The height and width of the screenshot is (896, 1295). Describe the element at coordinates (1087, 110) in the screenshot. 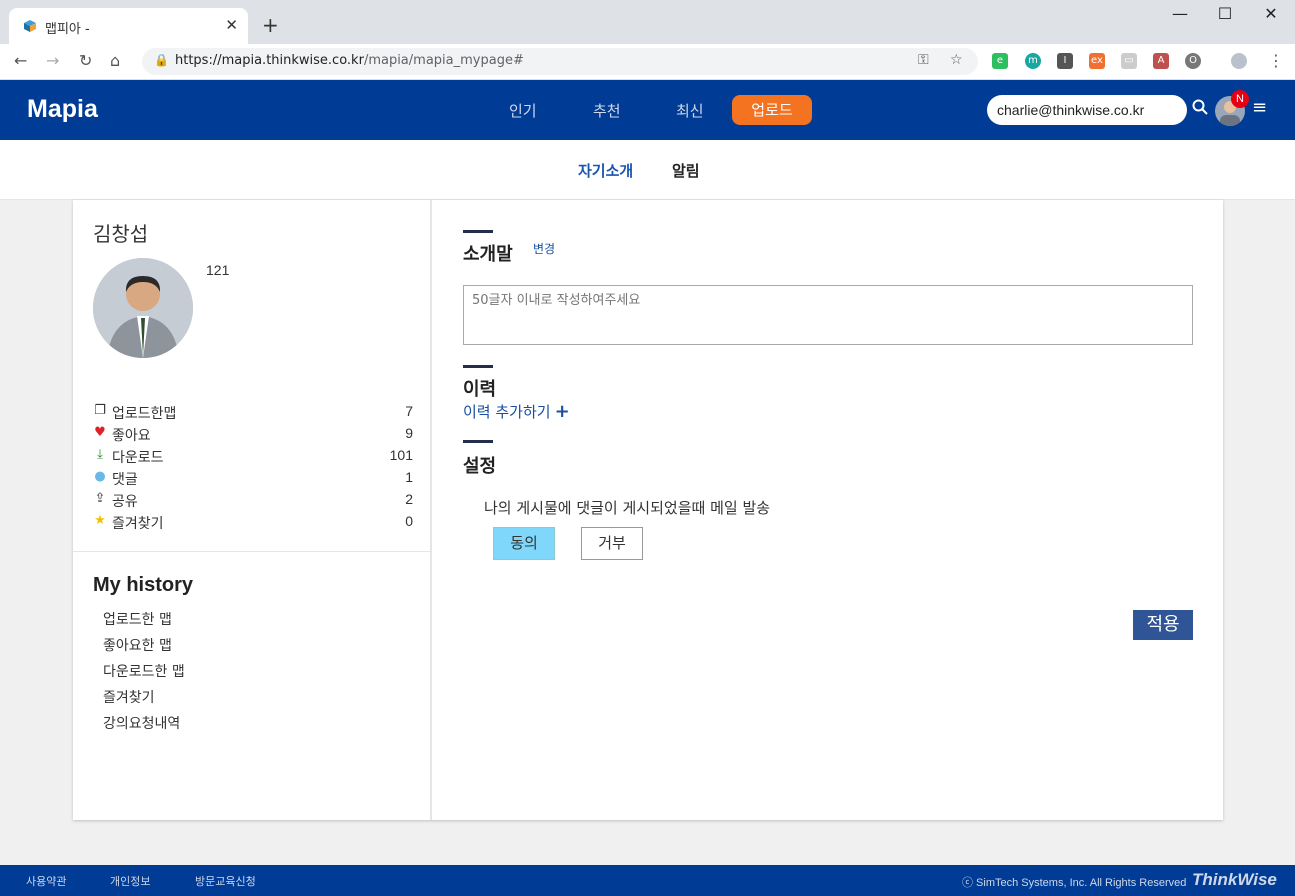

I see `account-email: charlie@thinkwise.co.kr` at that location.